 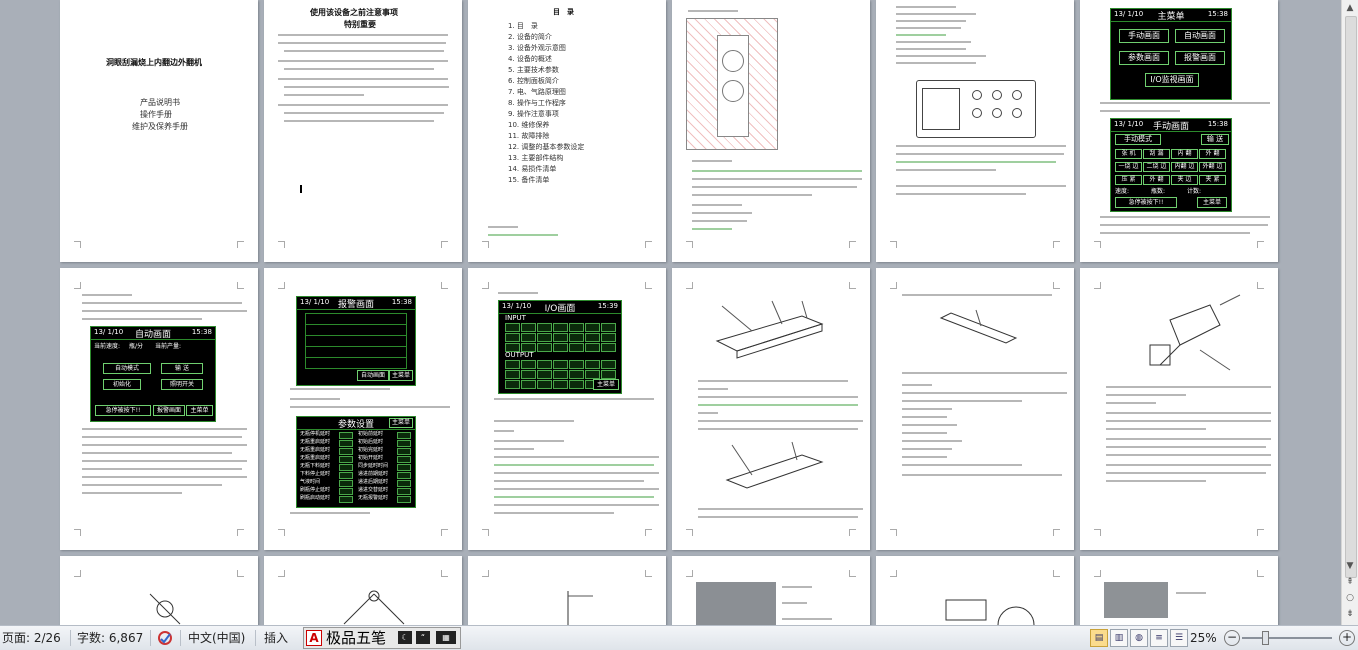 What do you see at coordinates (1119, 638) in the screenshot?
I see `full-screen-reading-icon: ▥` at bounding box center [1119, 638].